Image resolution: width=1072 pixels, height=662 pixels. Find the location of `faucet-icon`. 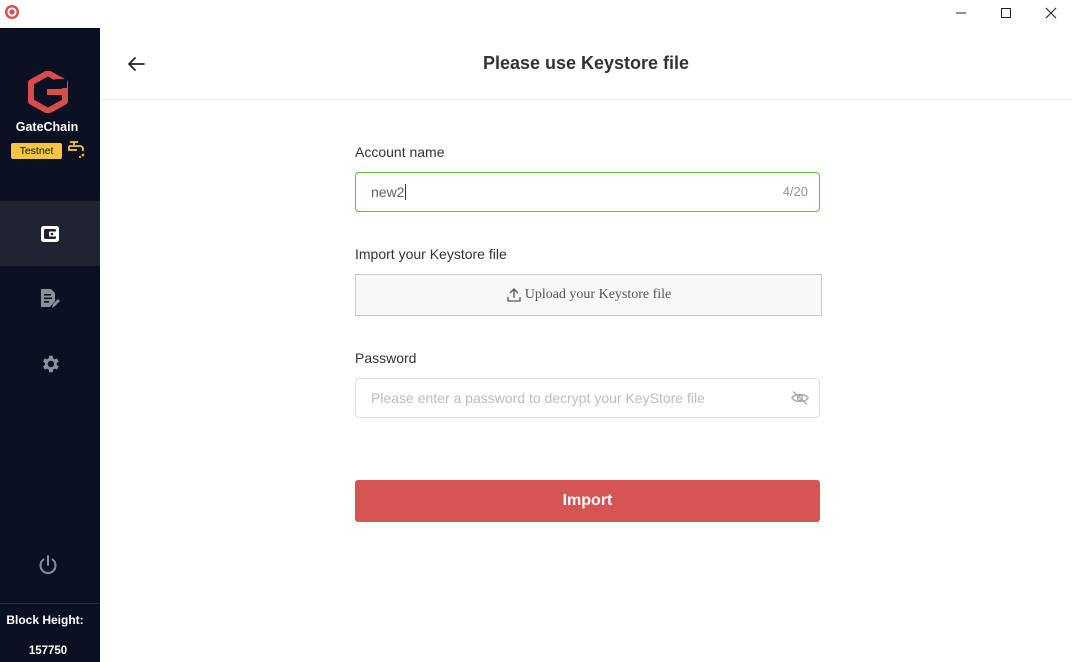

faucet-icon is located at coordinates (76, 149).